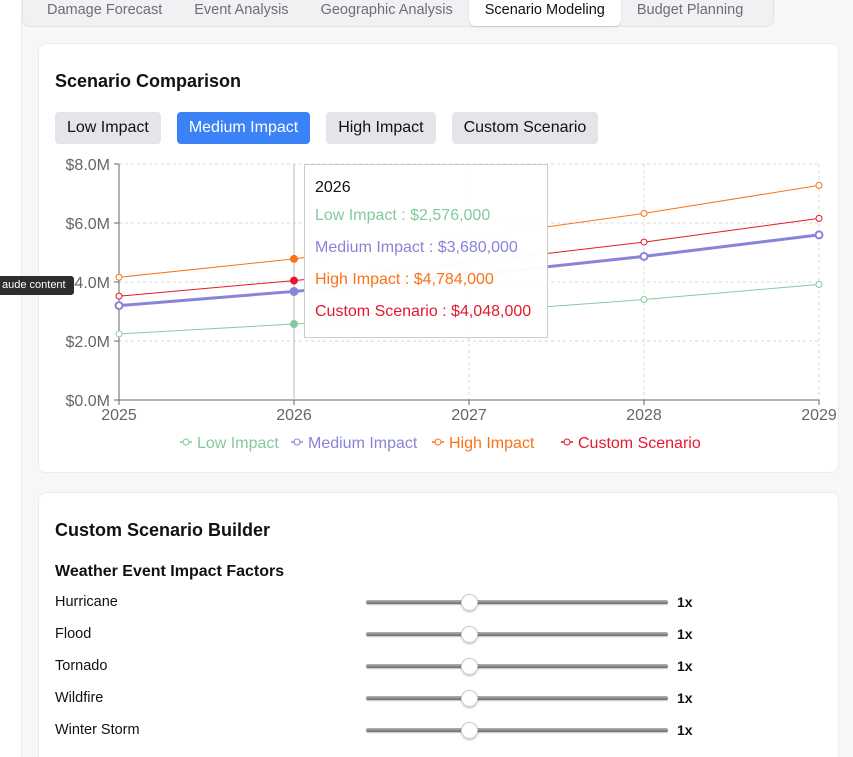 The height and width of the screenshot is (757, 853). I want to click on tooltip-title: 2026, so click(333, 187).